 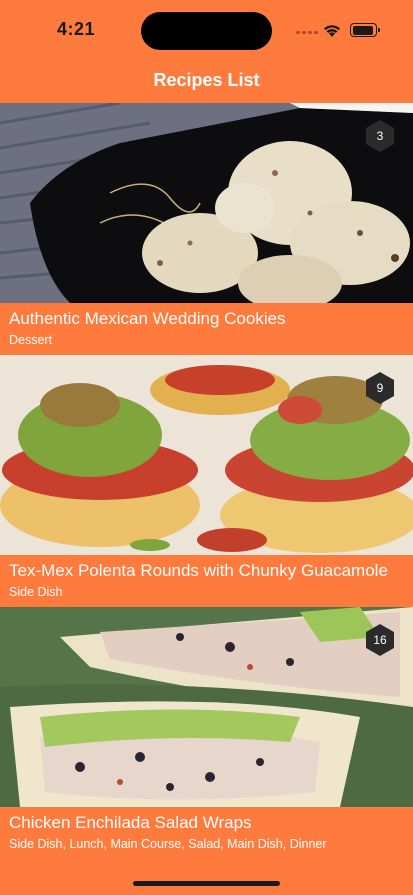 I want to click on battery-icon, so click(x=365, y=30).